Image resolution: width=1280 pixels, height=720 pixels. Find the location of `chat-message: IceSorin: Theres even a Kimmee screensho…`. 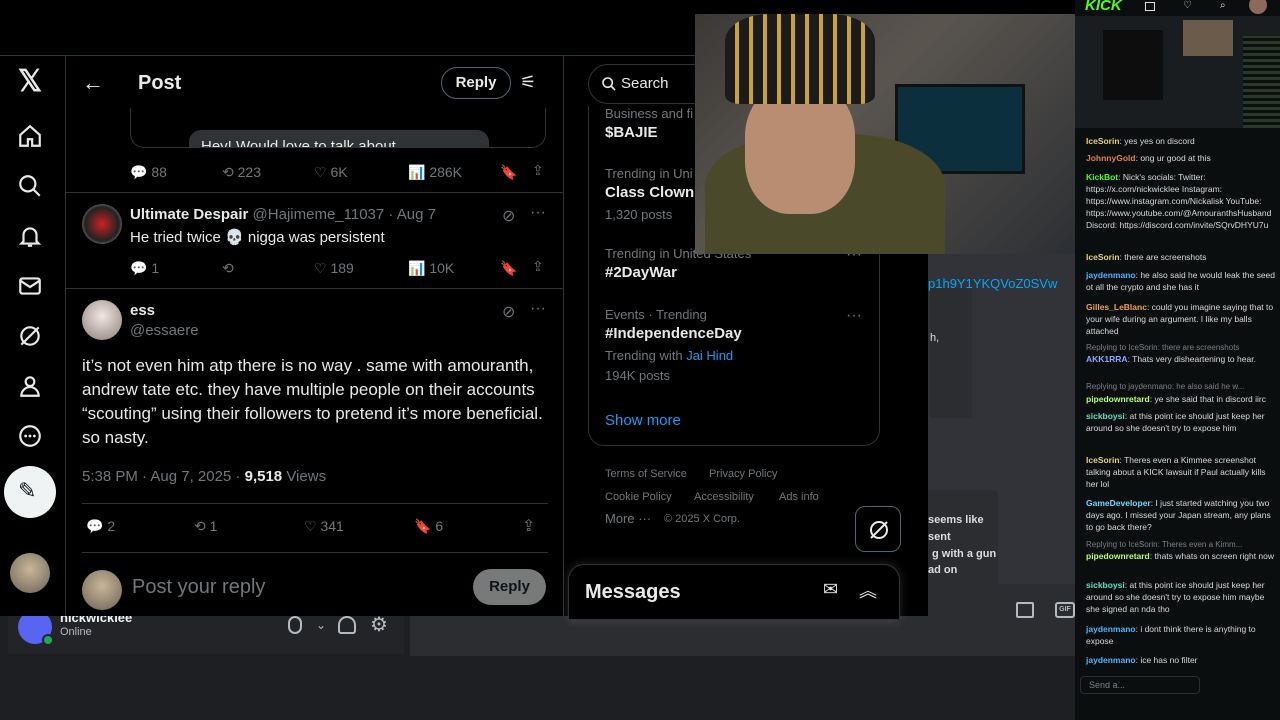

chat-message: IceSorin: Theres even a Kimmee screensho… is located at coordinates (1181, 472).